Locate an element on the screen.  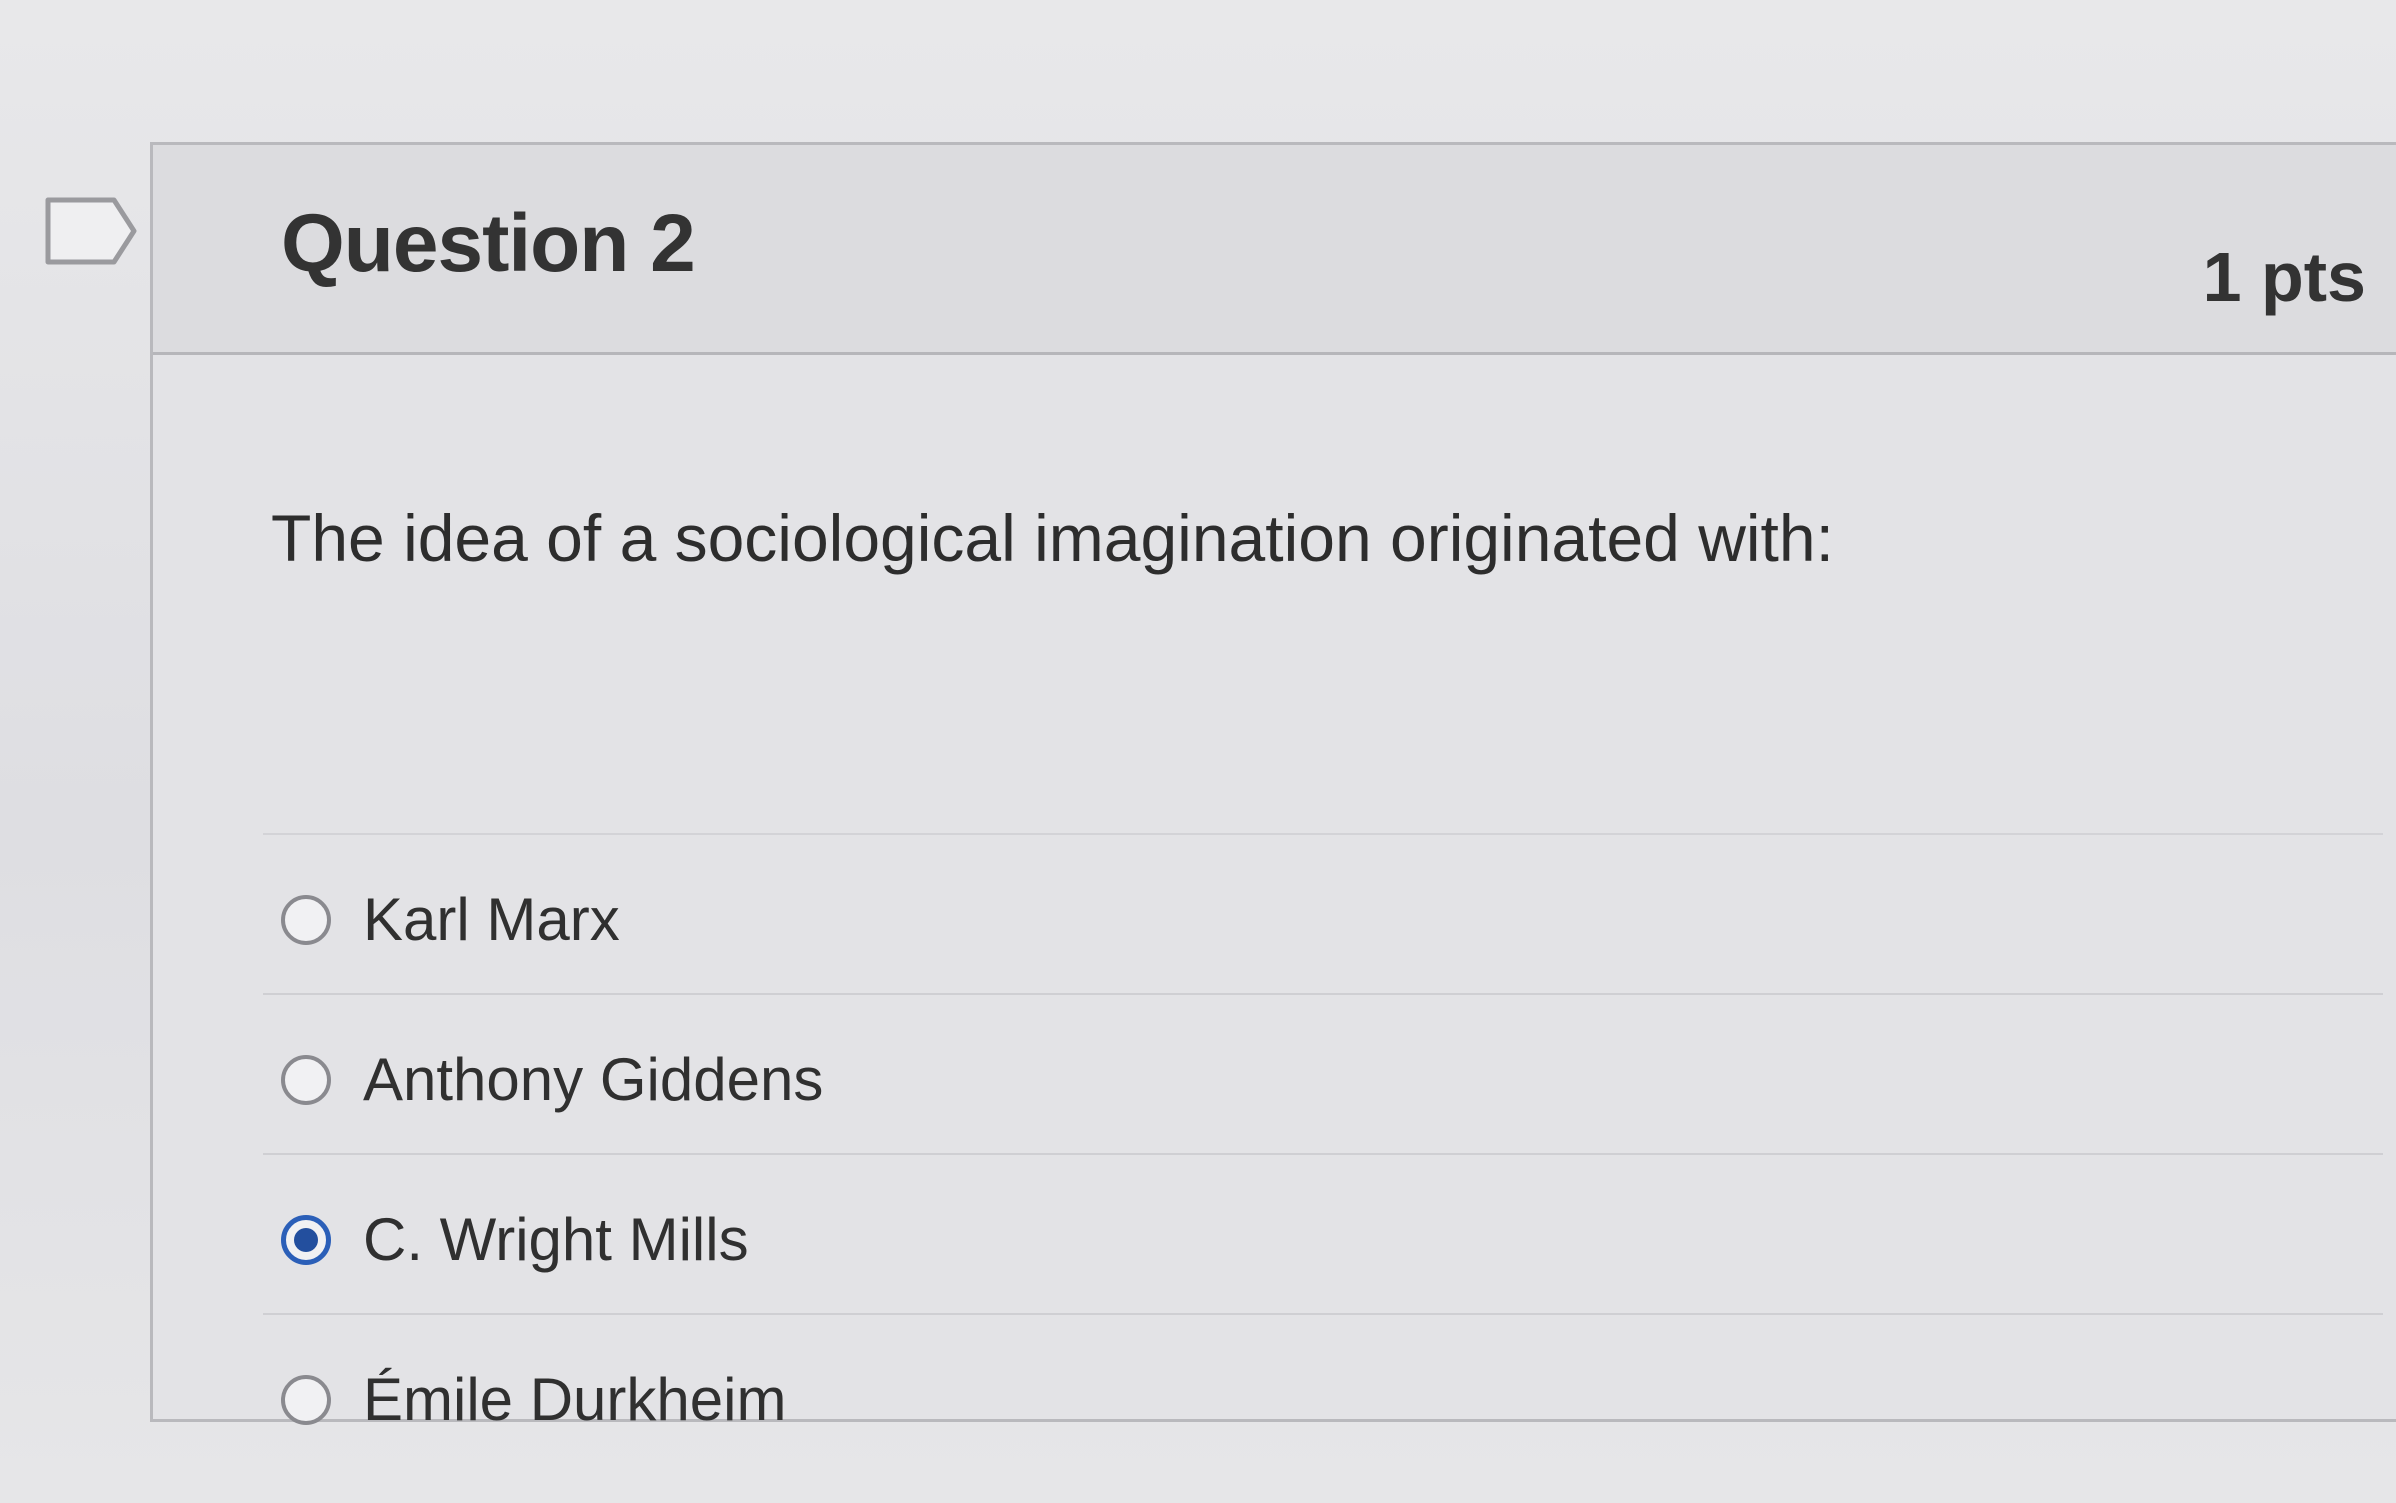
answer-label: Karl Marx is located at coordinates (491, 919).